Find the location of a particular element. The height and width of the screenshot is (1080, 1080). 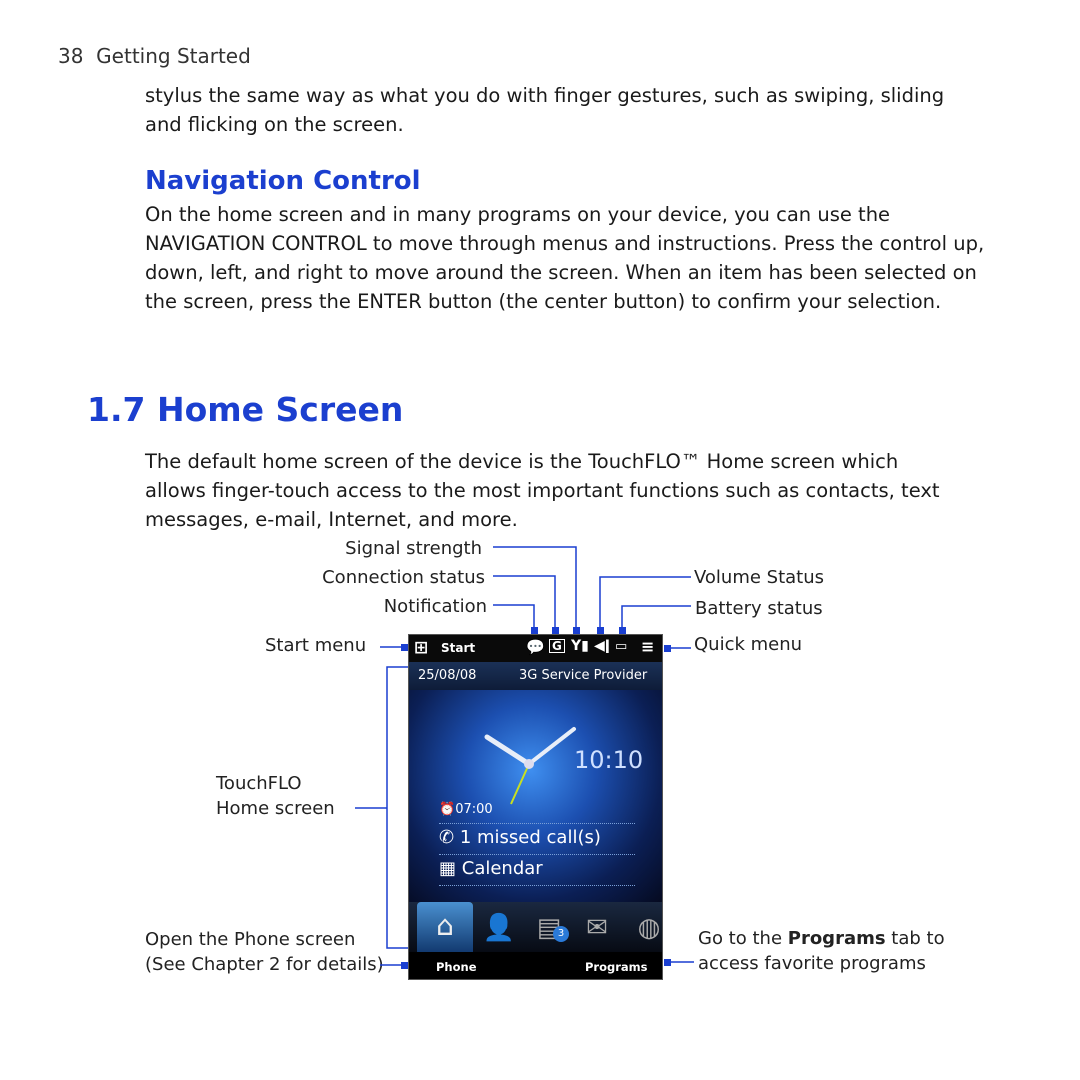

label-line: (See Chapter 2 for details) is located at coordinates (264, 964).